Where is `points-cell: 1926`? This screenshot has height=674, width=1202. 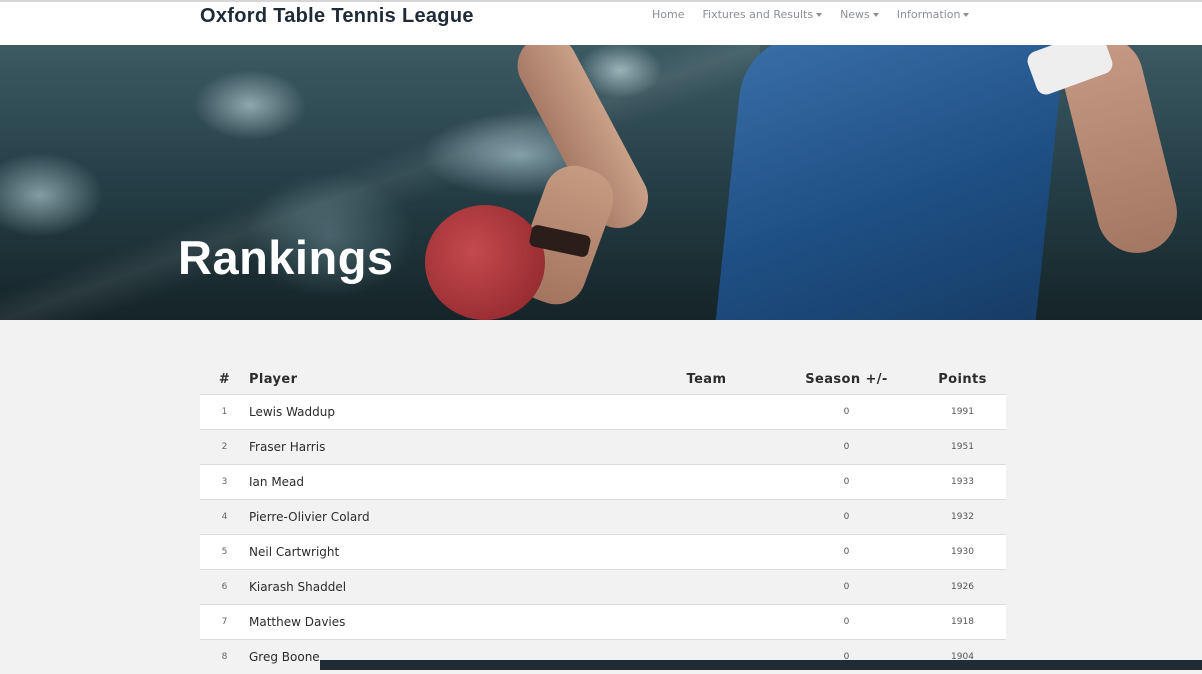 points-cell: 1926 is located at coordinates (962, 587).